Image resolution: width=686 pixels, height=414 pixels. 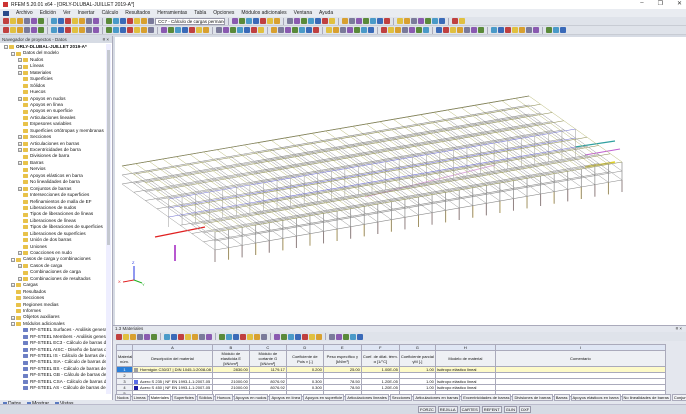 What do you see at coordinates (200, 13) in the screenshot?
I see `menu-7: Tabla` at bounding box center [200, 13].